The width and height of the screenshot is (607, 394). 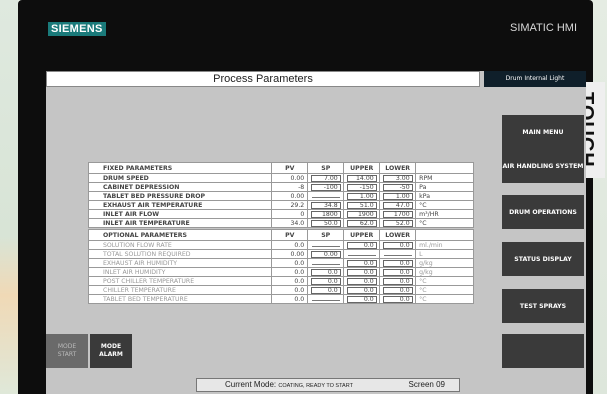 I want to click on mode-start-button: MODE START, so click(x=67, y=351).